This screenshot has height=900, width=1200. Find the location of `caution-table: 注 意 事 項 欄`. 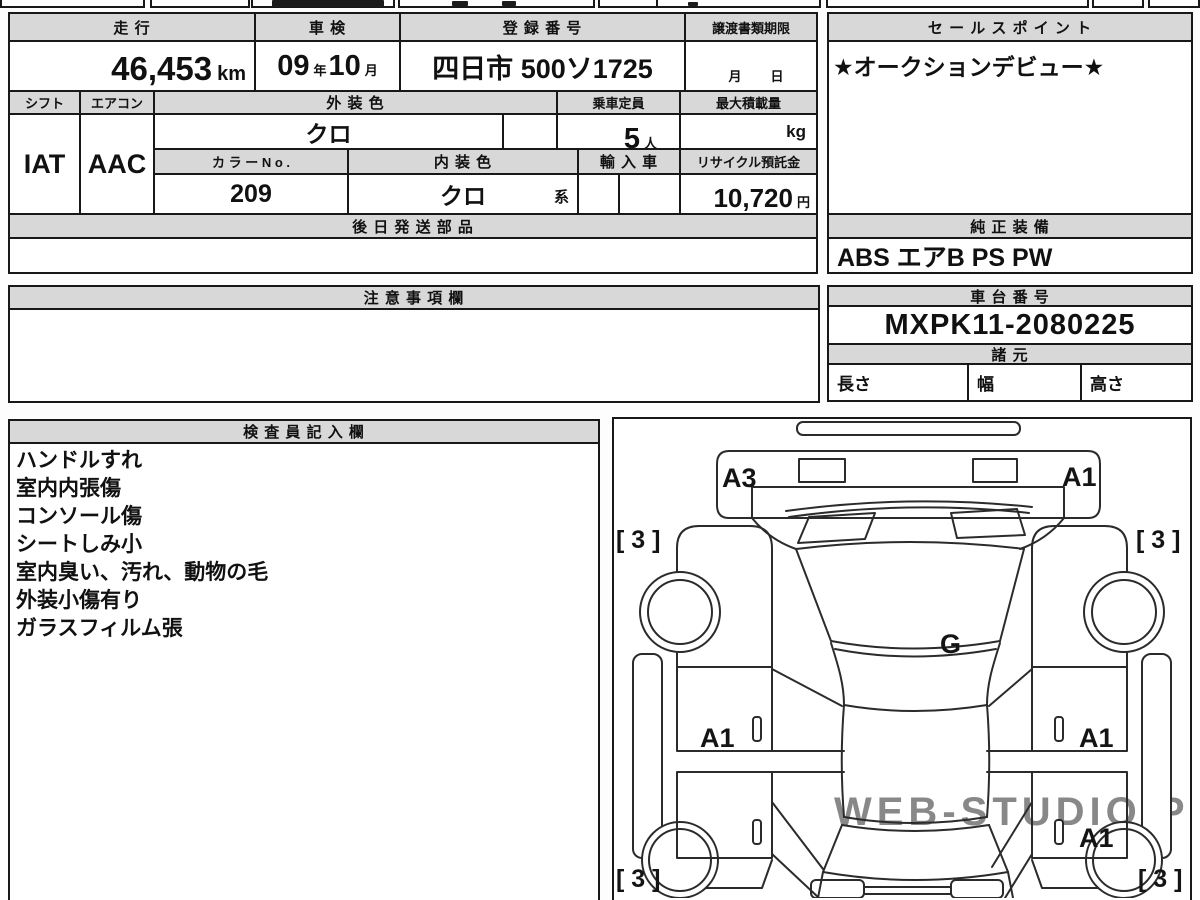

caution-table: 注 意 事 項 欄 is located at coordinates (414, 344).